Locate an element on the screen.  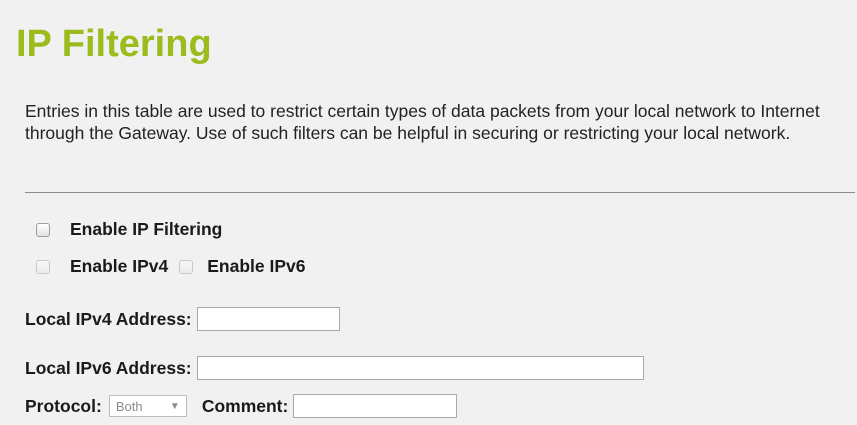
local-ipv4-row: Local IPv4 Address: is located at coordinates (182, 319).